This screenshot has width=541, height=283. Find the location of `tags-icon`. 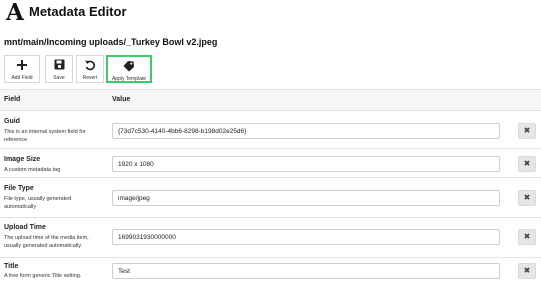

tags-icon is located at coordinates (129, 67).